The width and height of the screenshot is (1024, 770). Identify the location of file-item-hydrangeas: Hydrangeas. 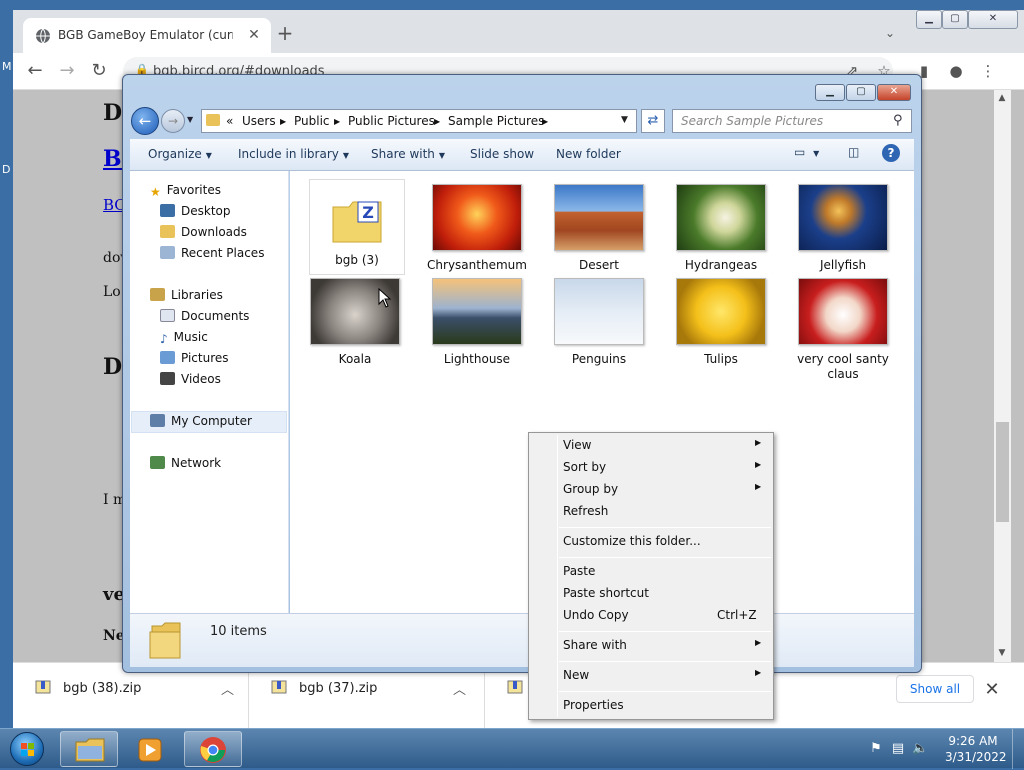
(721, 229).